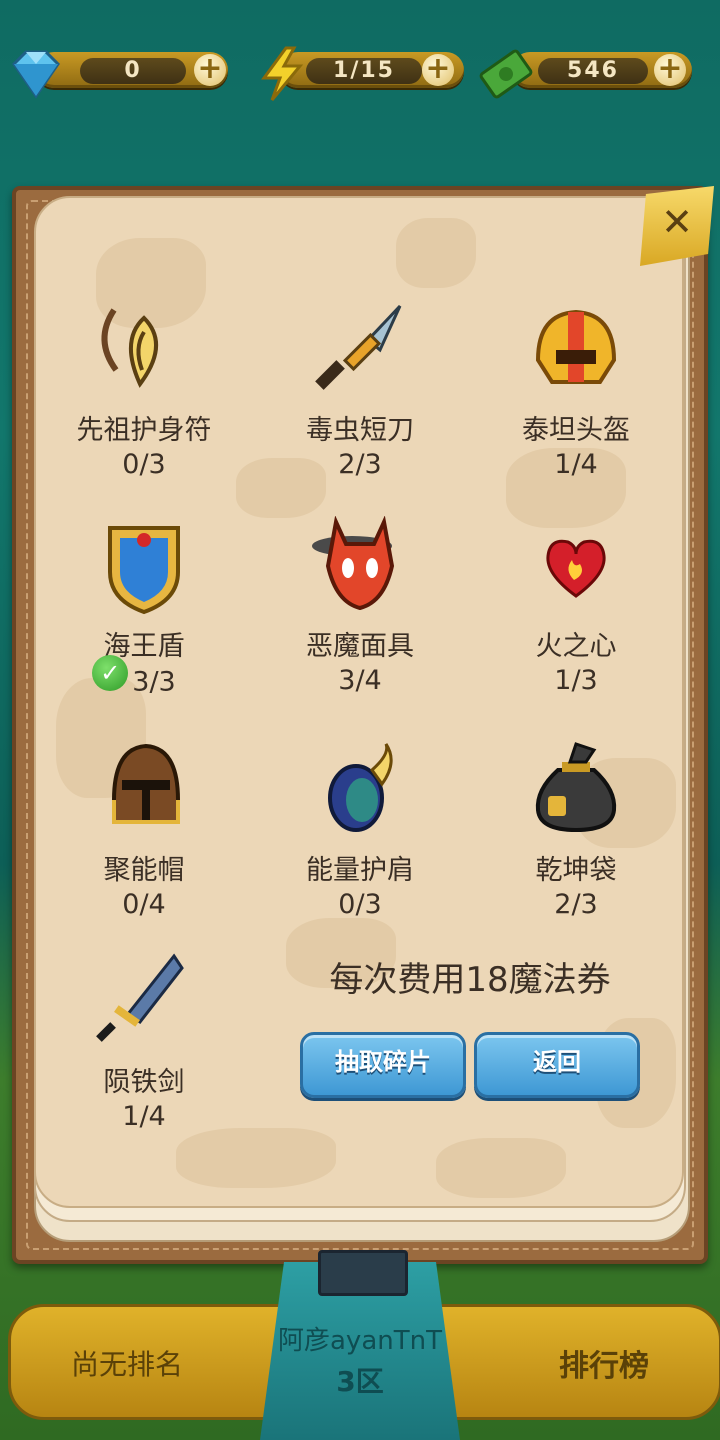  Describe the element at coordinates (593, 71) in the screenshot. I see `cash-value: 546` at that location.